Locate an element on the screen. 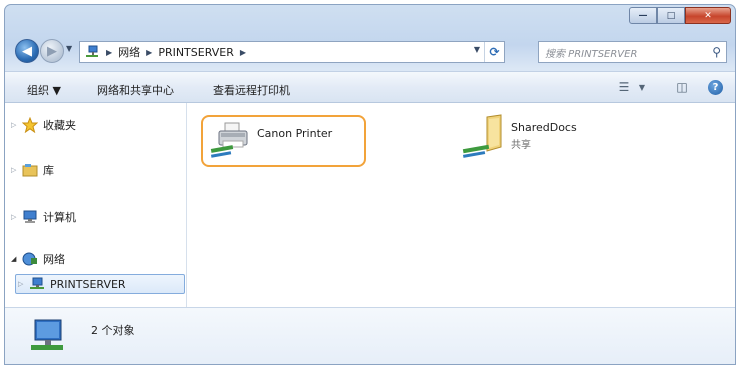 The height and width of the screenshot is (369, 740). breadcrumb-network: 网络 is located at coordinates (129, 52).